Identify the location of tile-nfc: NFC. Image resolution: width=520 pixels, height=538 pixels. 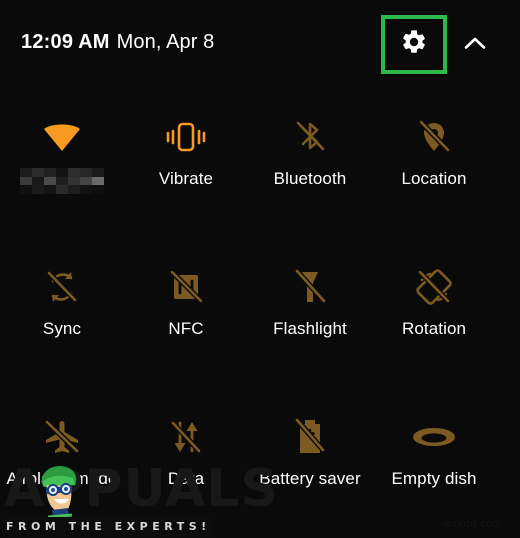
(186, 321).